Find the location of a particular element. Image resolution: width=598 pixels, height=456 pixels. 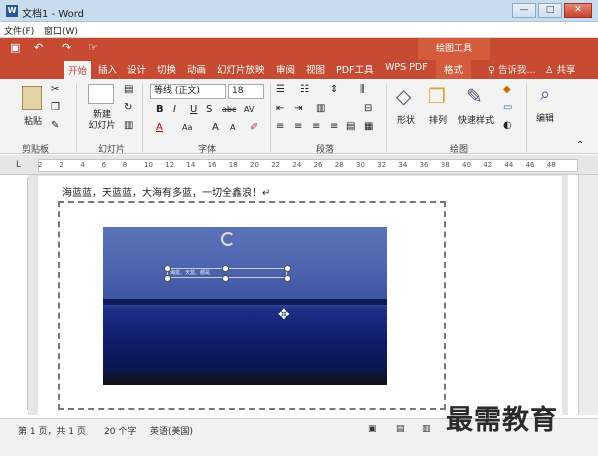

paste-label: 粘贴 is located at coordinates (33, 120).